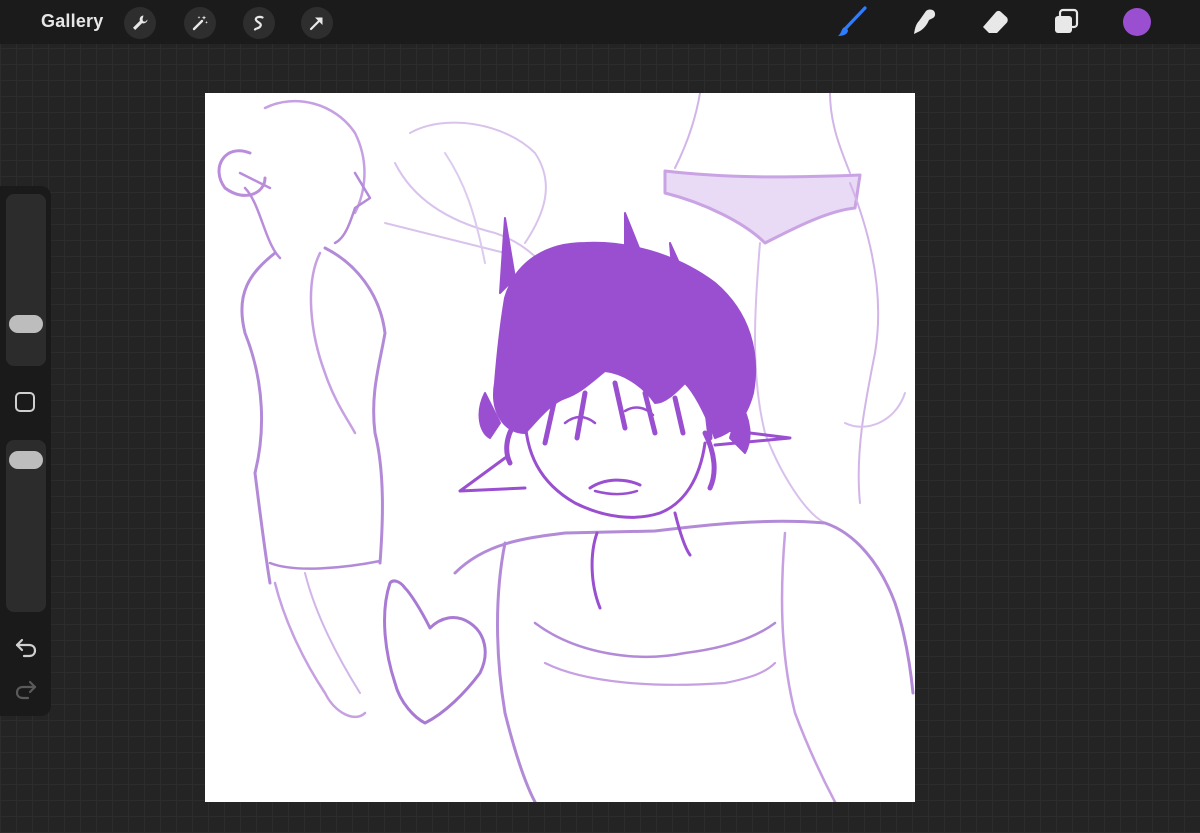  I want to click on gallery-button: Gallery, so click(72, 21).